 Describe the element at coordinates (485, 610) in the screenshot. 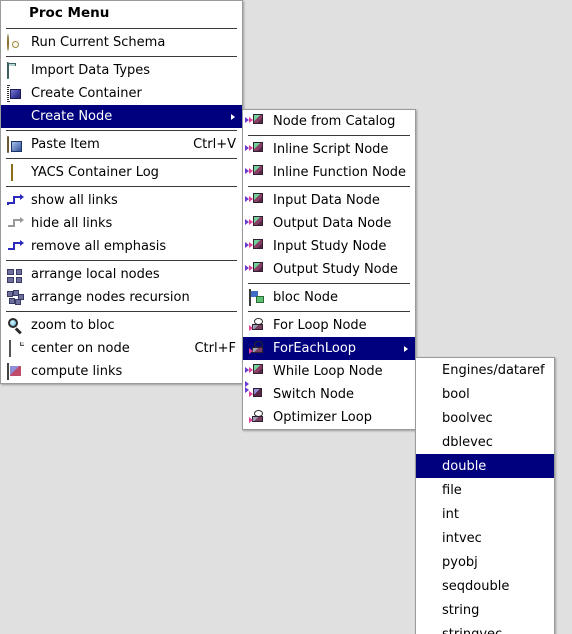

I see `menu-item-type-string: string` at that location.